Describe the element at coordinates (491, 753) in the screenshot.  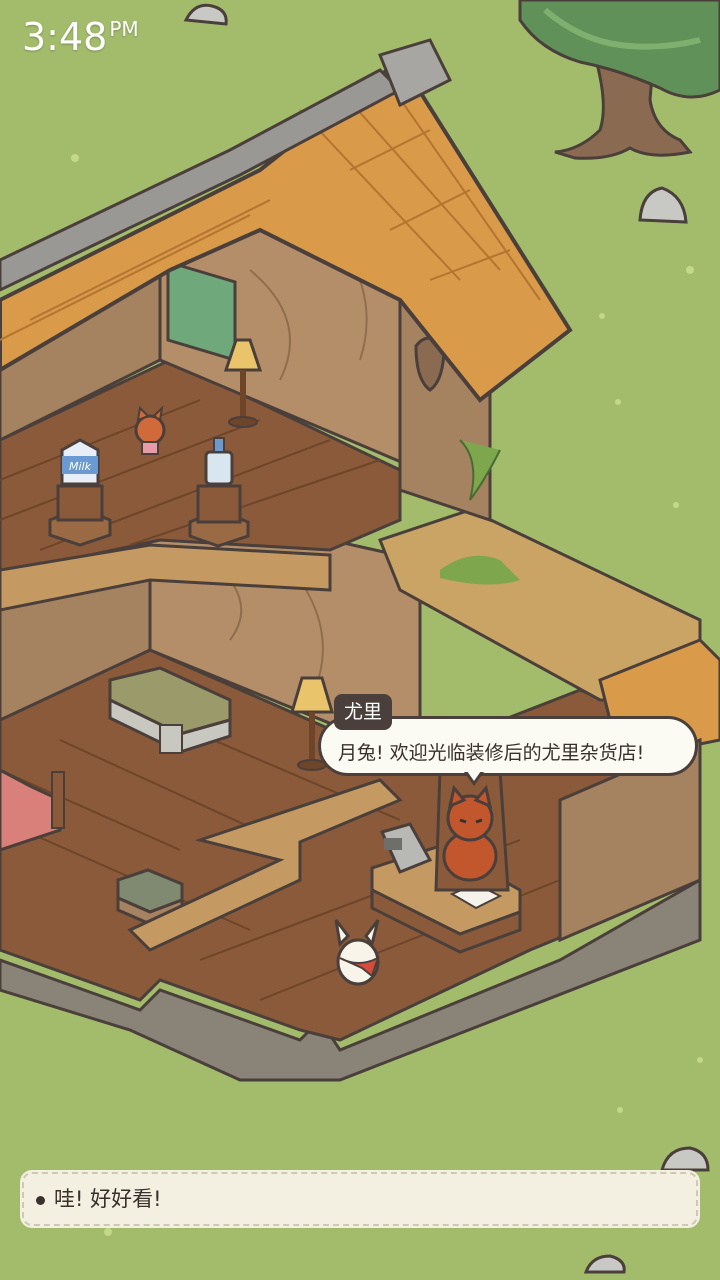
I see `dialogue-line: 月兔! 欢迎光临装修后的尤里杂货店!` at that location.